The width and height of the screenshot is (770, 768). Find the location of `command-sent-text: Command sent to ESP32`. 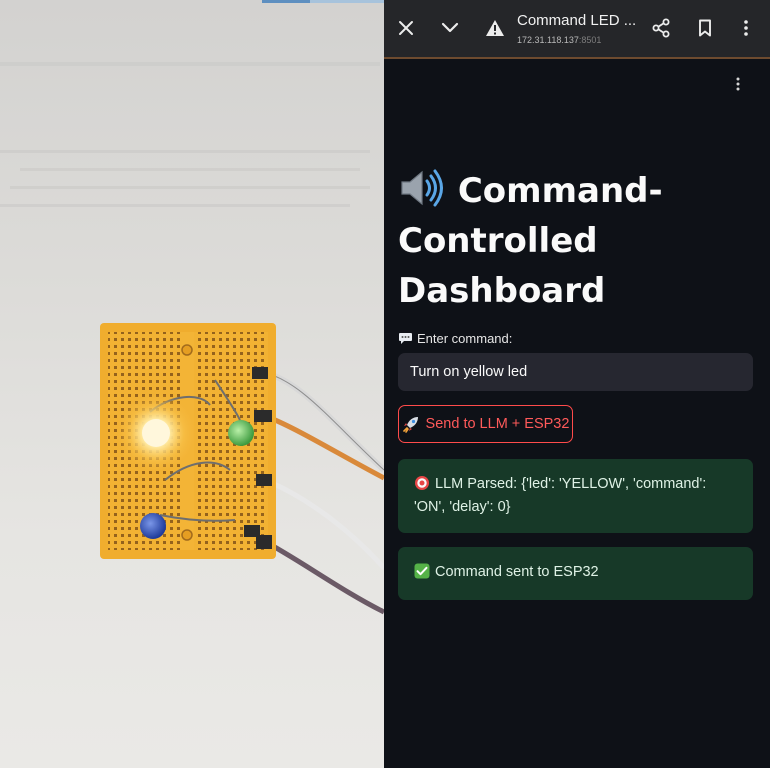

command-sent-text: Command sent to ESP32 is located at coordinates (517, 572).